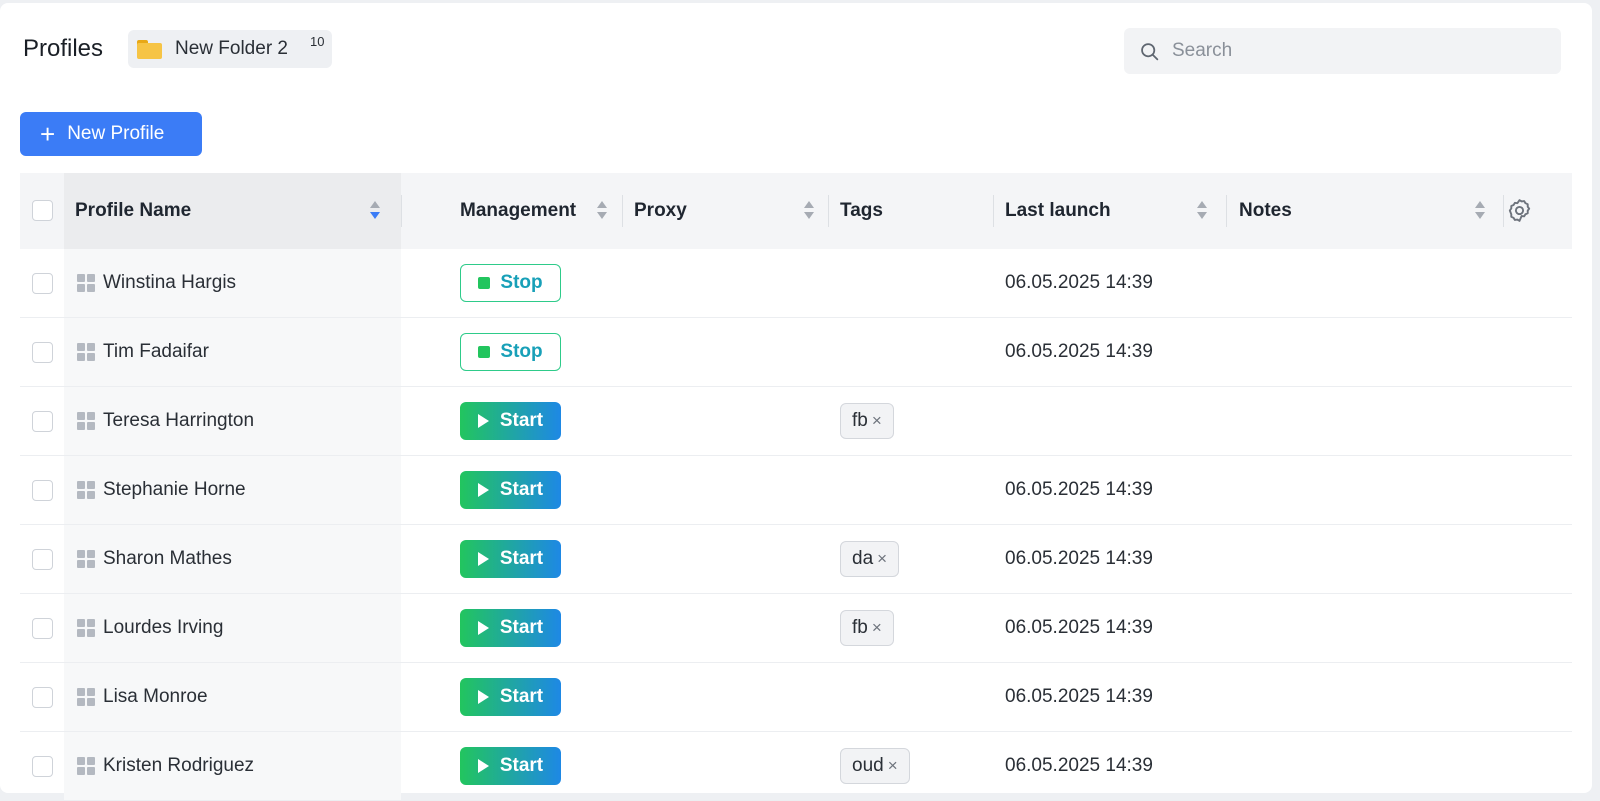  I want to click on search-box, so click(1342, 51).